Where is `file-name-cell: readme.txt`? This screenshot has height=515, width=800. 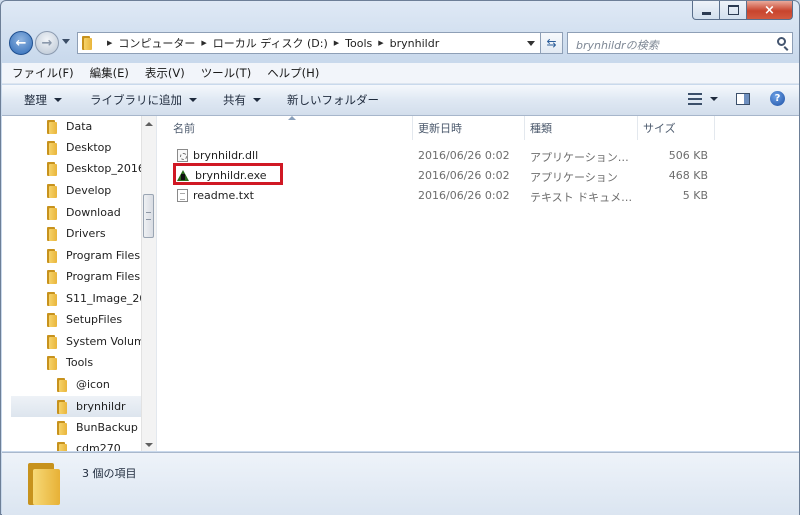
file-name-cell: readme.txt is located at coordinates (215, 195).